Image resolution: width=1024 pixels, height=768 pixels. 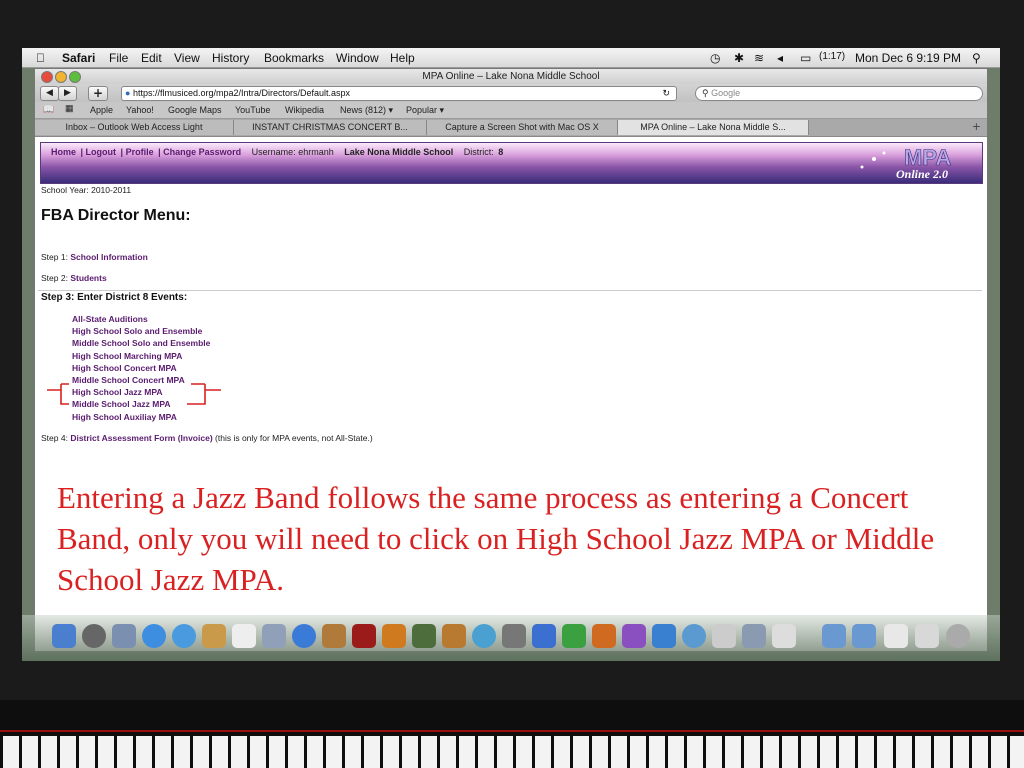 What do you see at coordinates (134, 394) in the screenshot?
I see `jazz-highlight-bracket` at bounding box center [134, 394].